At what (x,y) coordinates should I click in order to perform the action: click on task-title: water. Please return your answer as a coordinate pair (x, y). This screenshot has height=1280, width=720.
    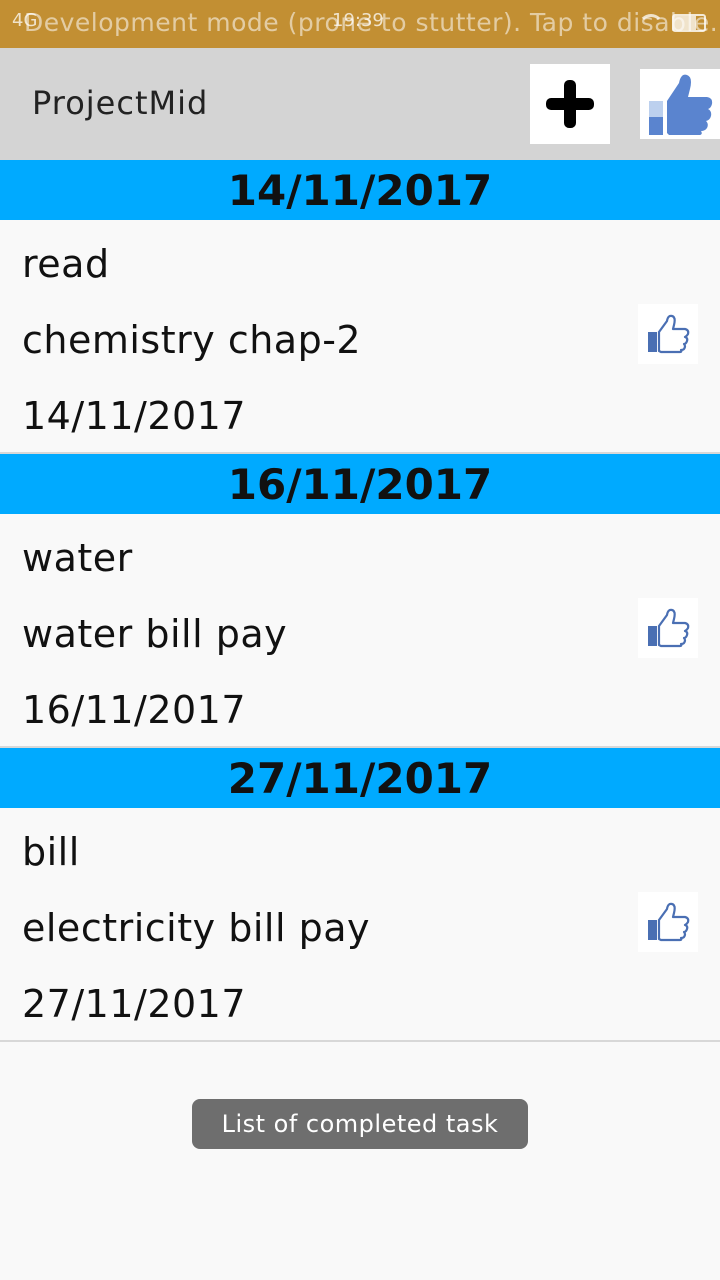
    Looking at the image, I should click on (77, 558).